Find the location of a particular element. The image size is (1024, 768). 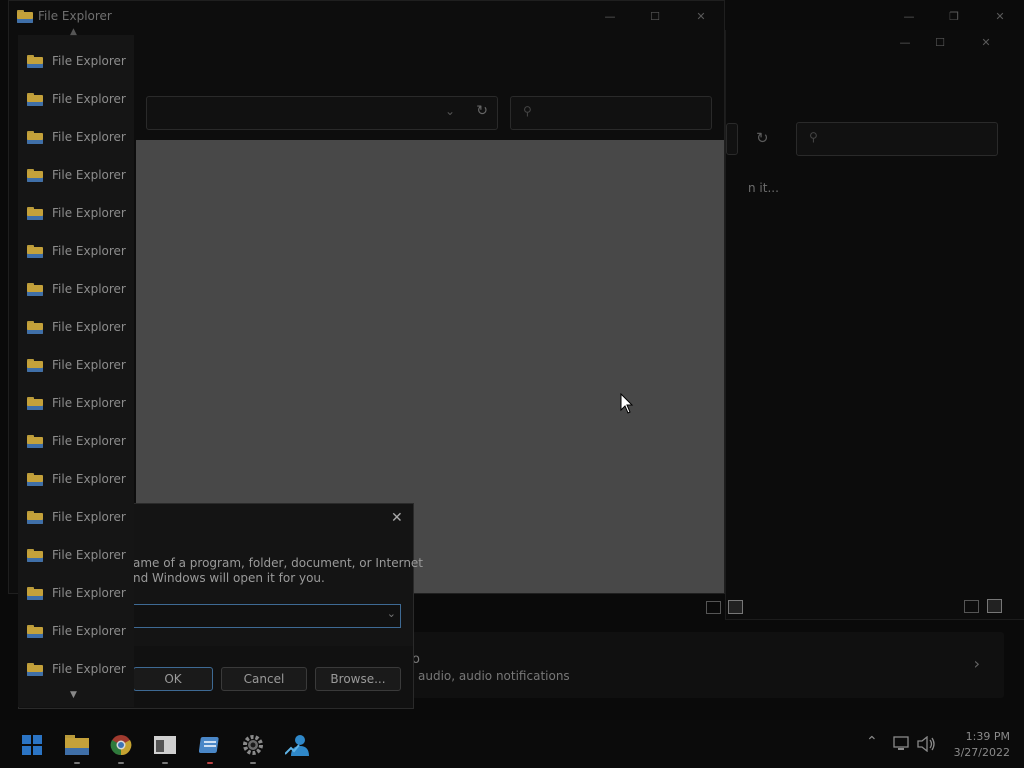

network-icon is located at coordinates (902, 744).